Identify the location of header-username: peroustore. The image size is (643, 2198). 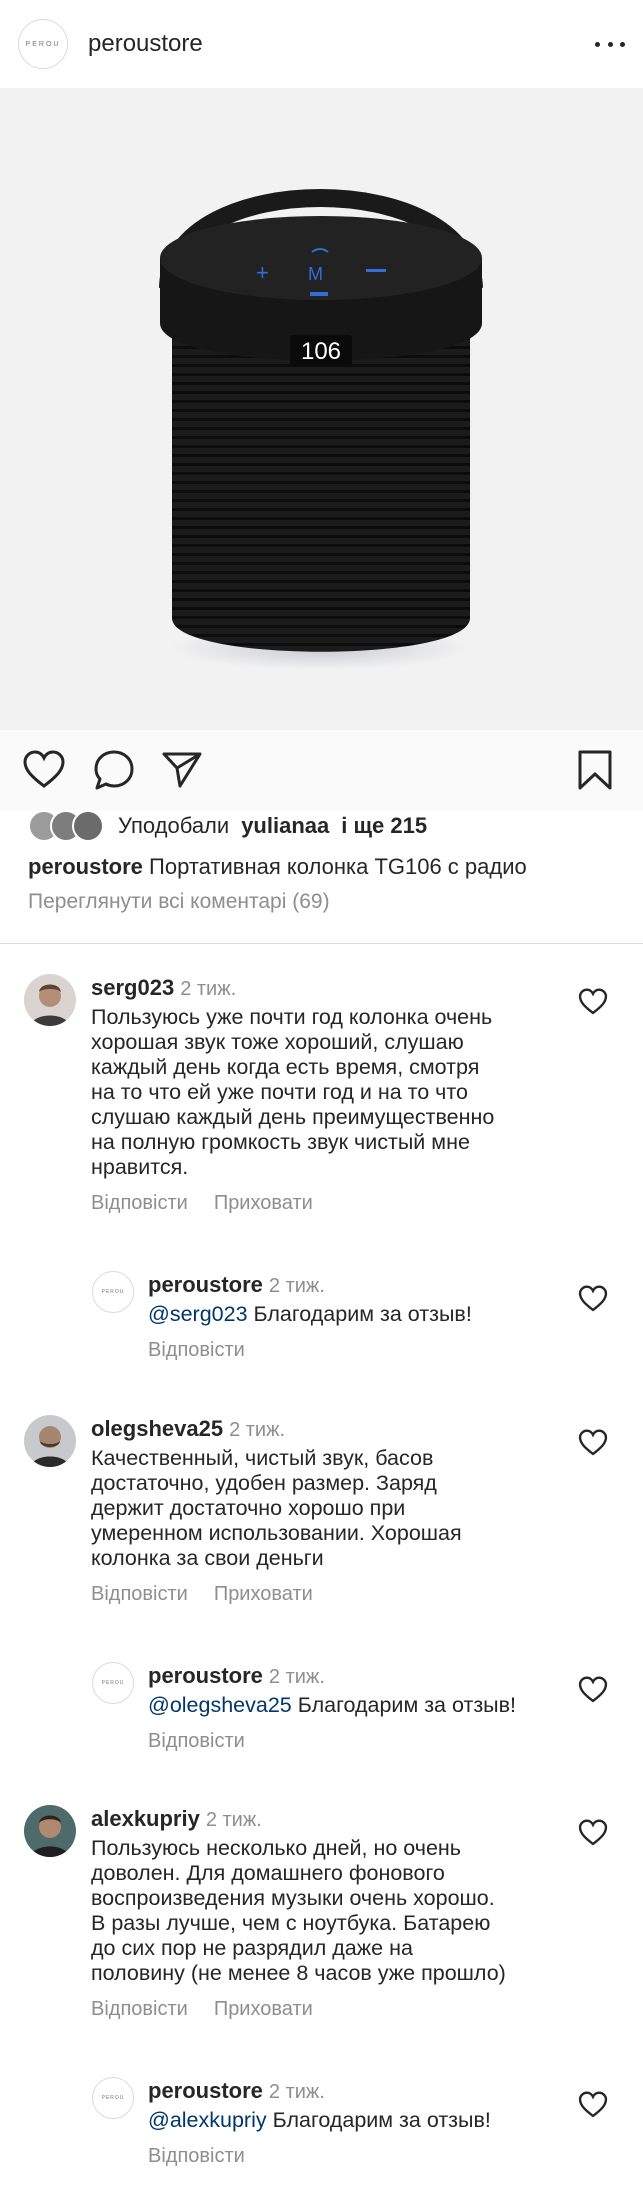
(341, 44).